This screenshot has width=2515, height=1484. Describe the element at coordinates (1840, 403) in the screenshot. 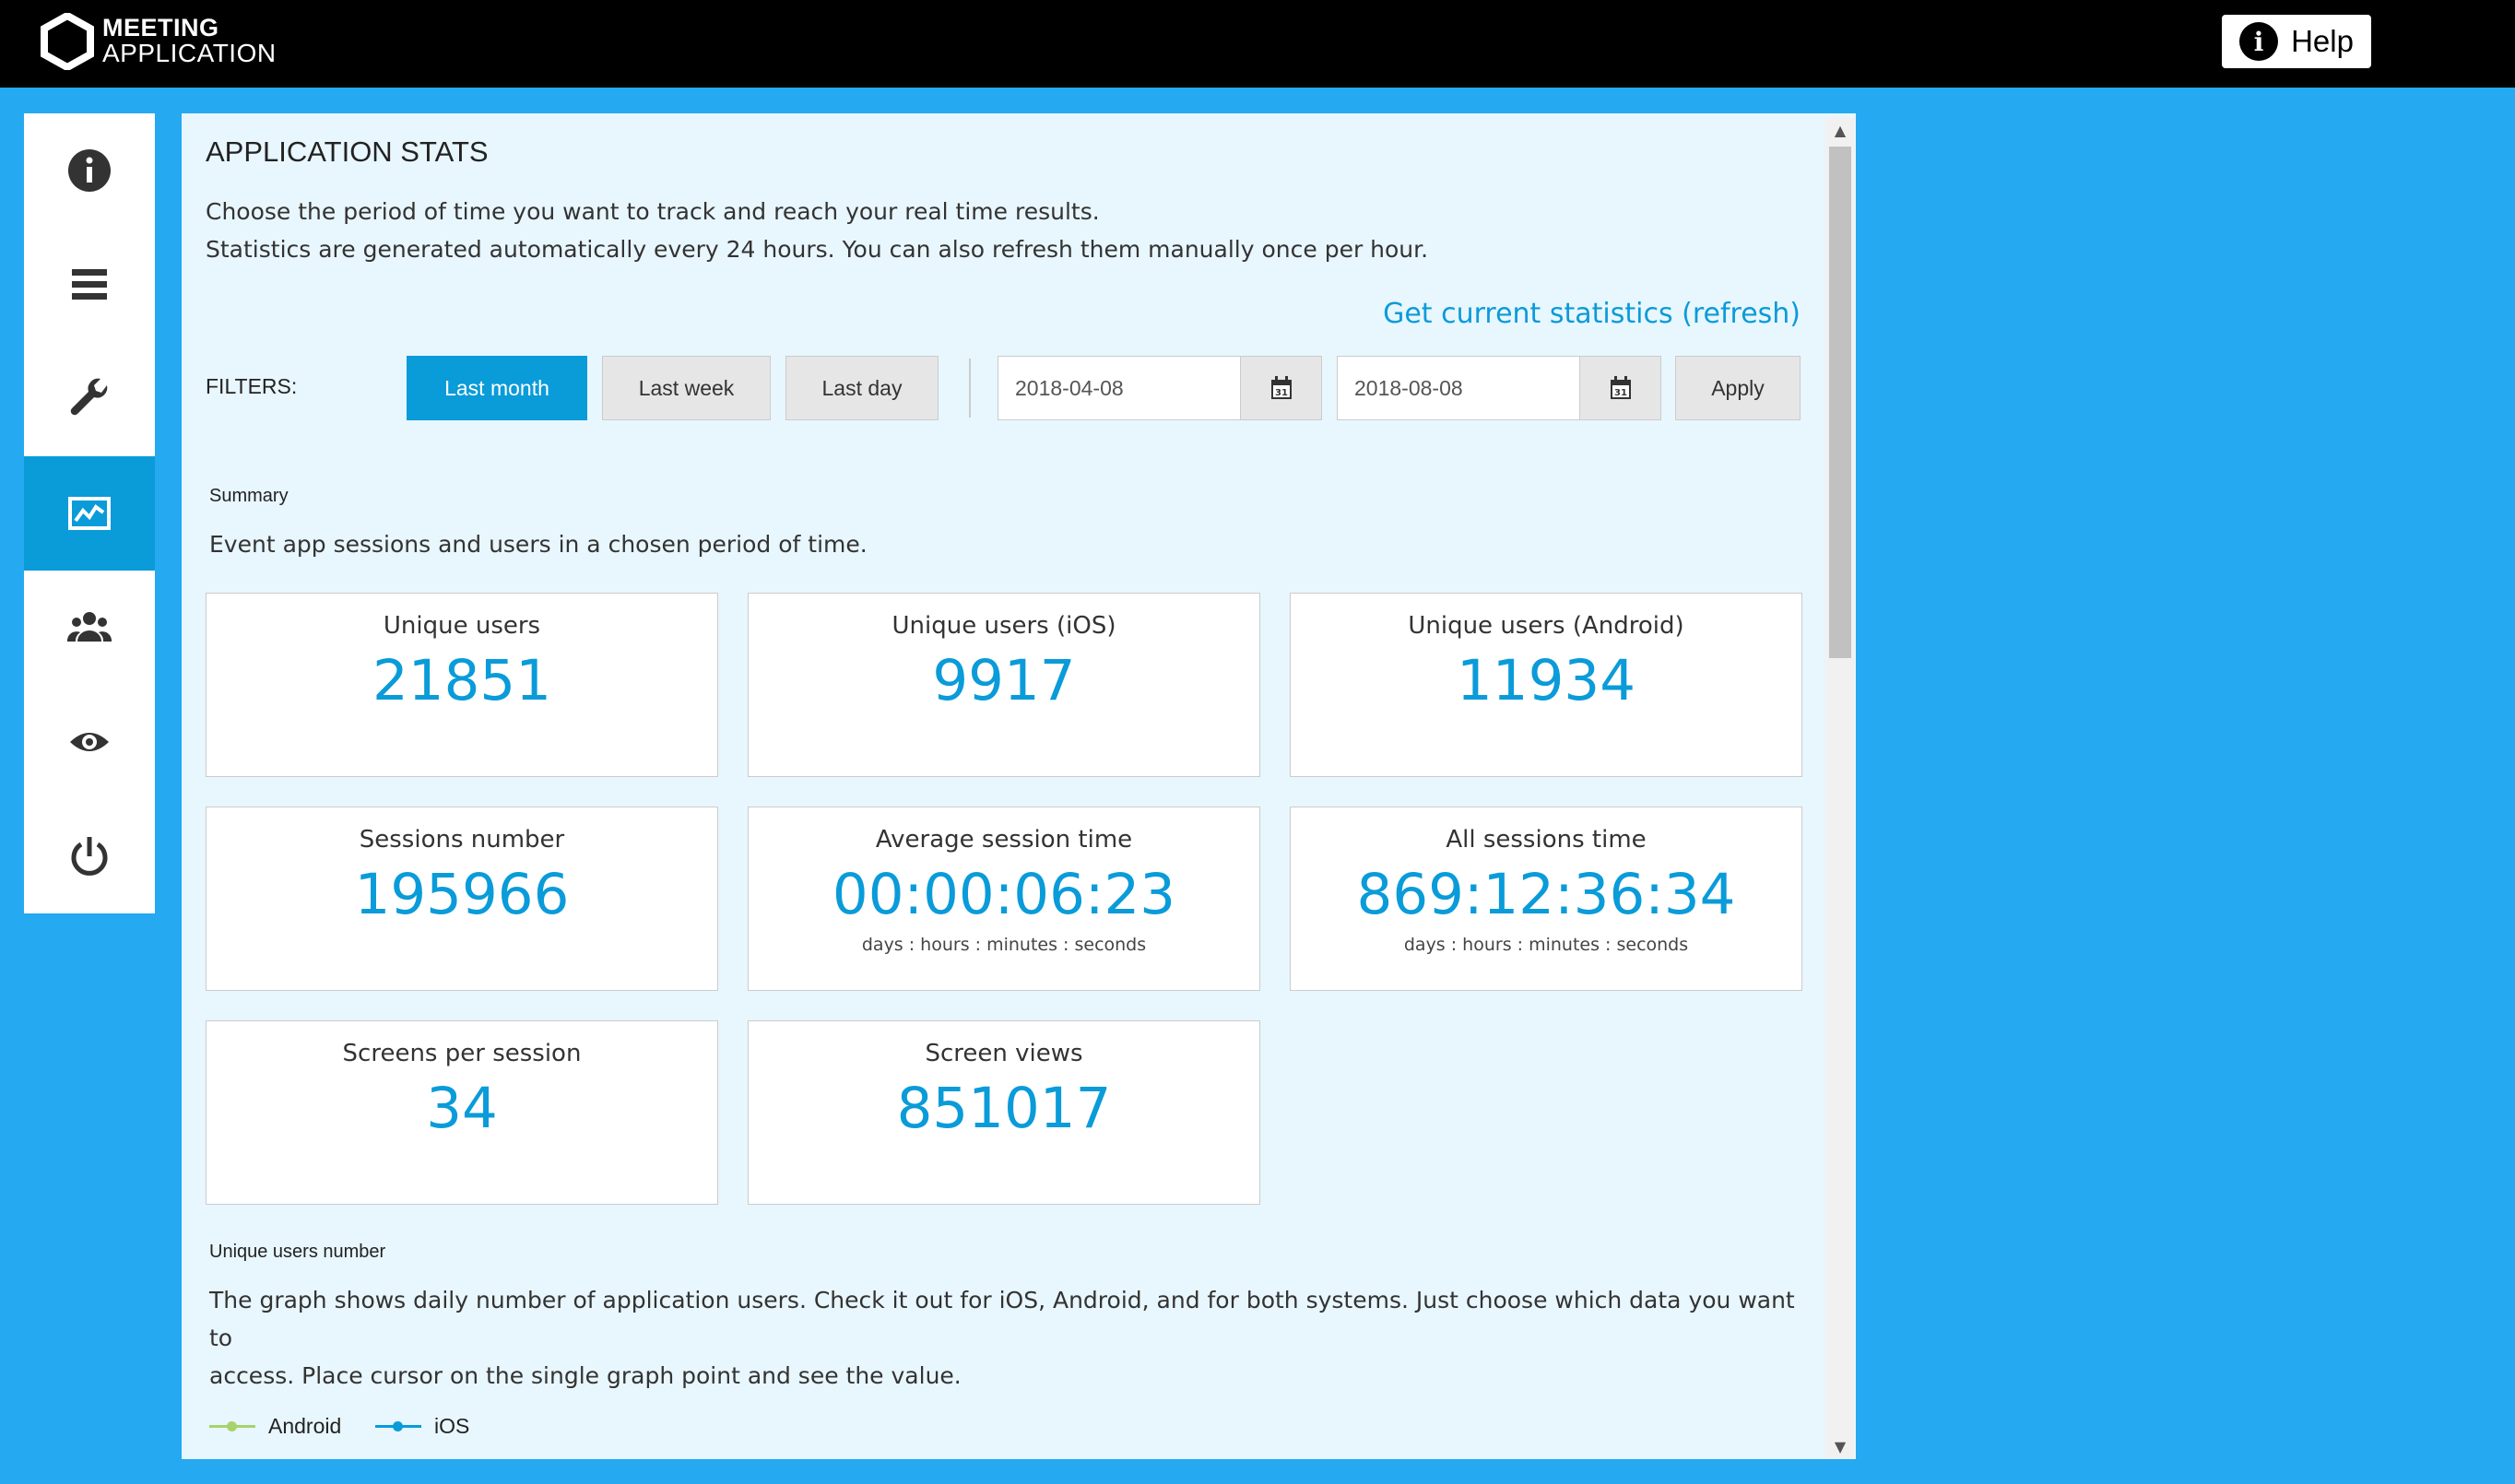

I see `scroll-thumb` at that location.